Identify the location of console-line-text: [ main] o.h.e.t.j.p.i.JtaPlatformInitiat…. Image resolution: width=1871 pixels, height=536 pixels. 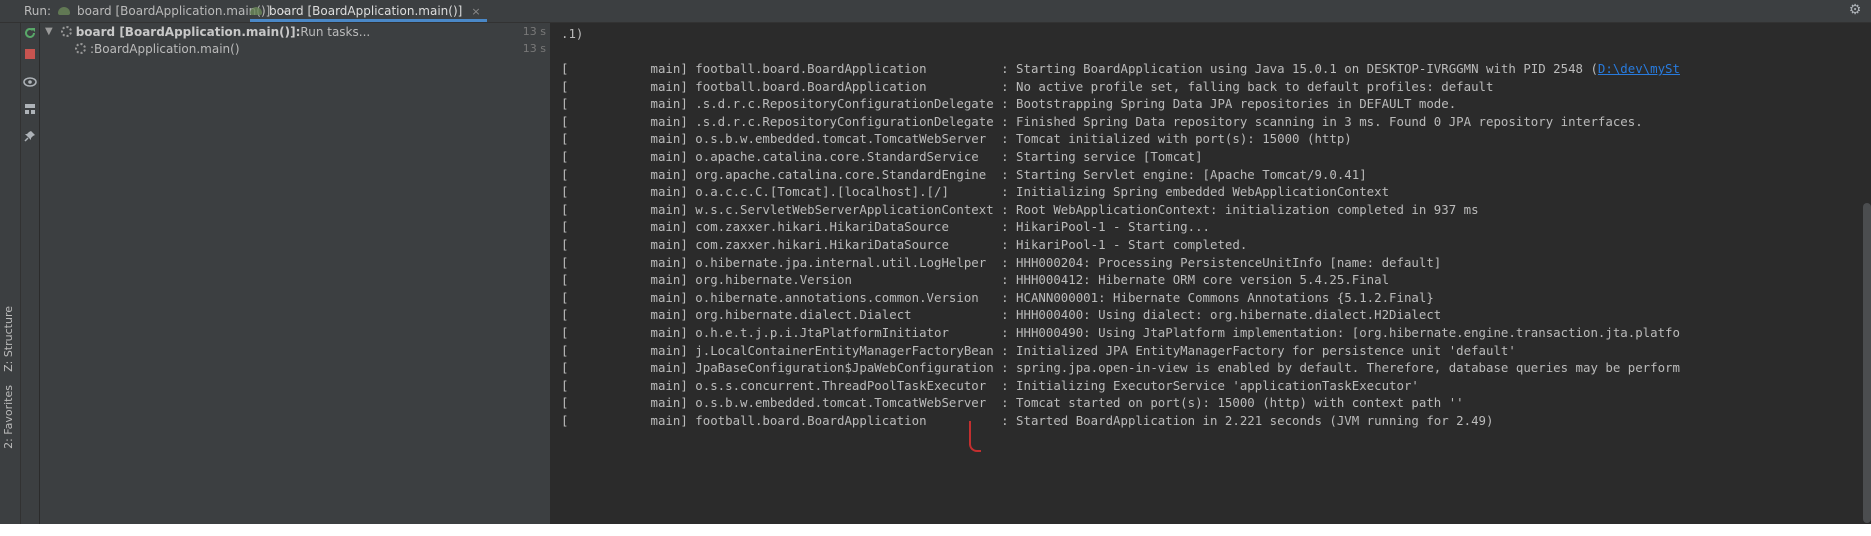
(1120, 332).